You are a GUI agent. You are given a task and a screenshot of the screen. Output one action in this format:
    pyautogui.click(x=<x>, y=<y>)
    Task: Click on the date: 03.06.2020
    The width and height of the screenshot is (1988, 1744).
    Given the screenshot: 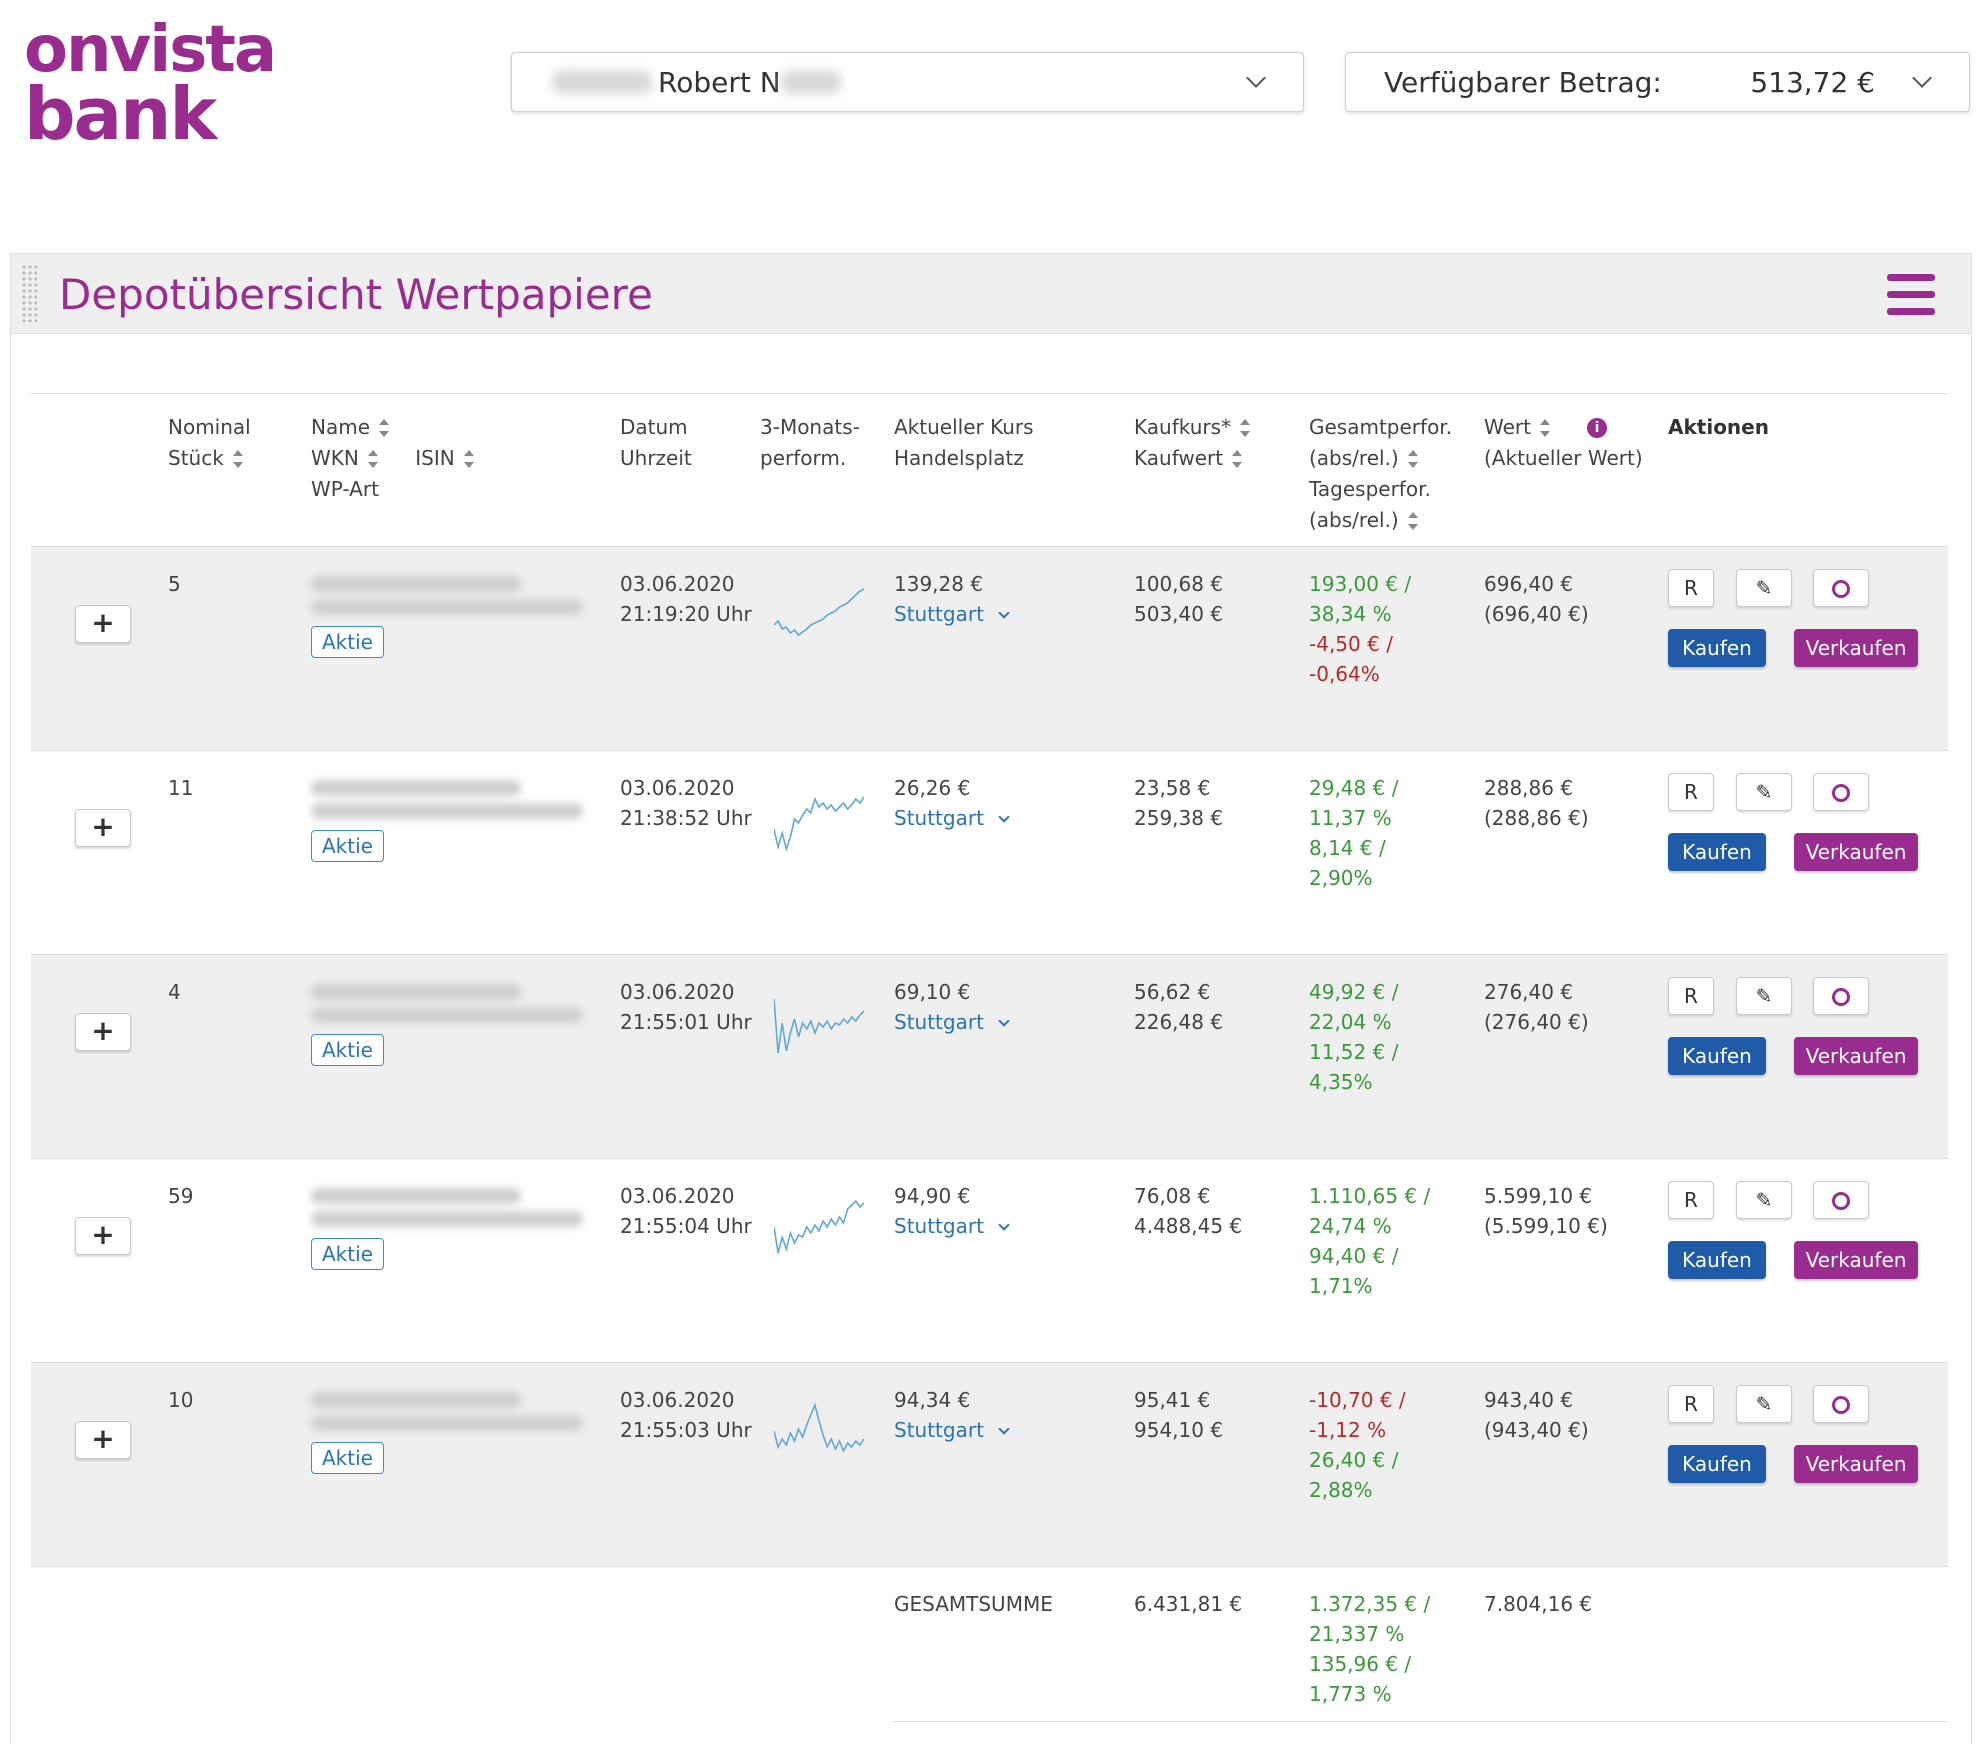 What is the action you would take?
    pyautogui.click(x=677, y=788)
    